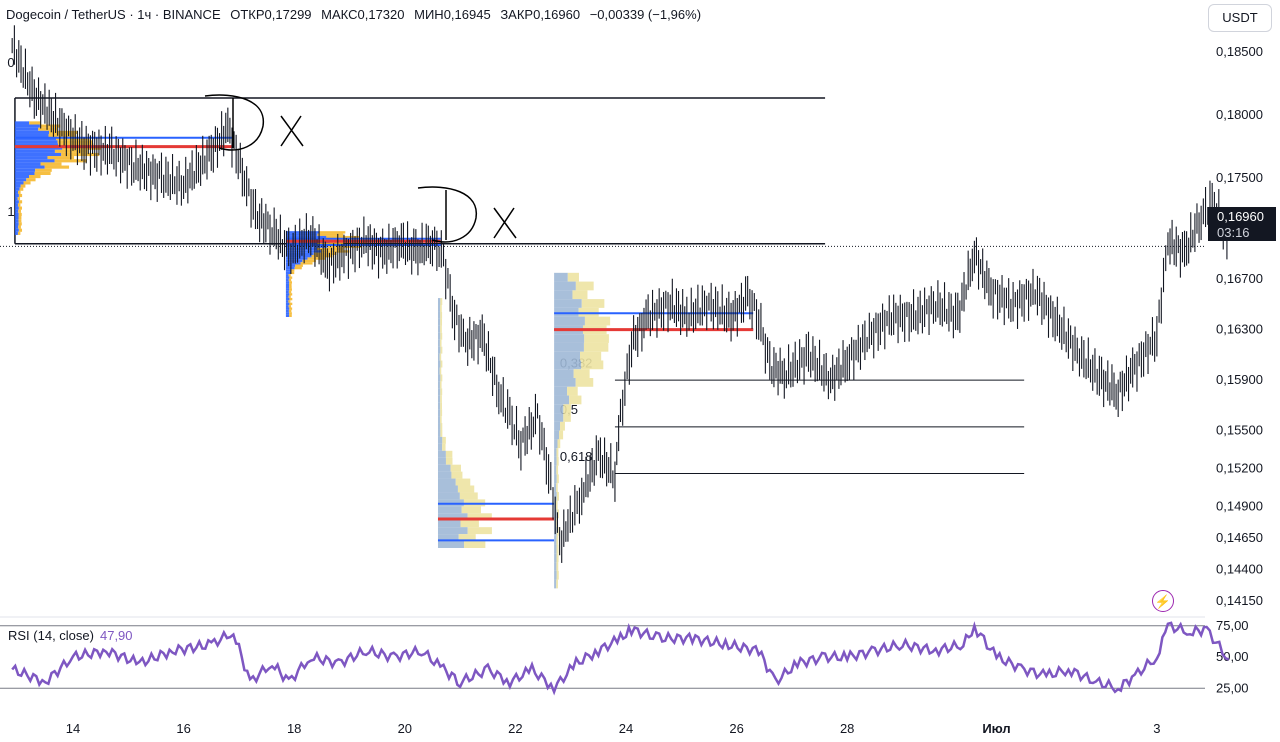 The height and width of the screenshot is (742, 1280). What do you see at coordinates (1239, 505) in the screenshot?
I see `y-tick-label: 0,14900` at bounding box center [1239, 505].